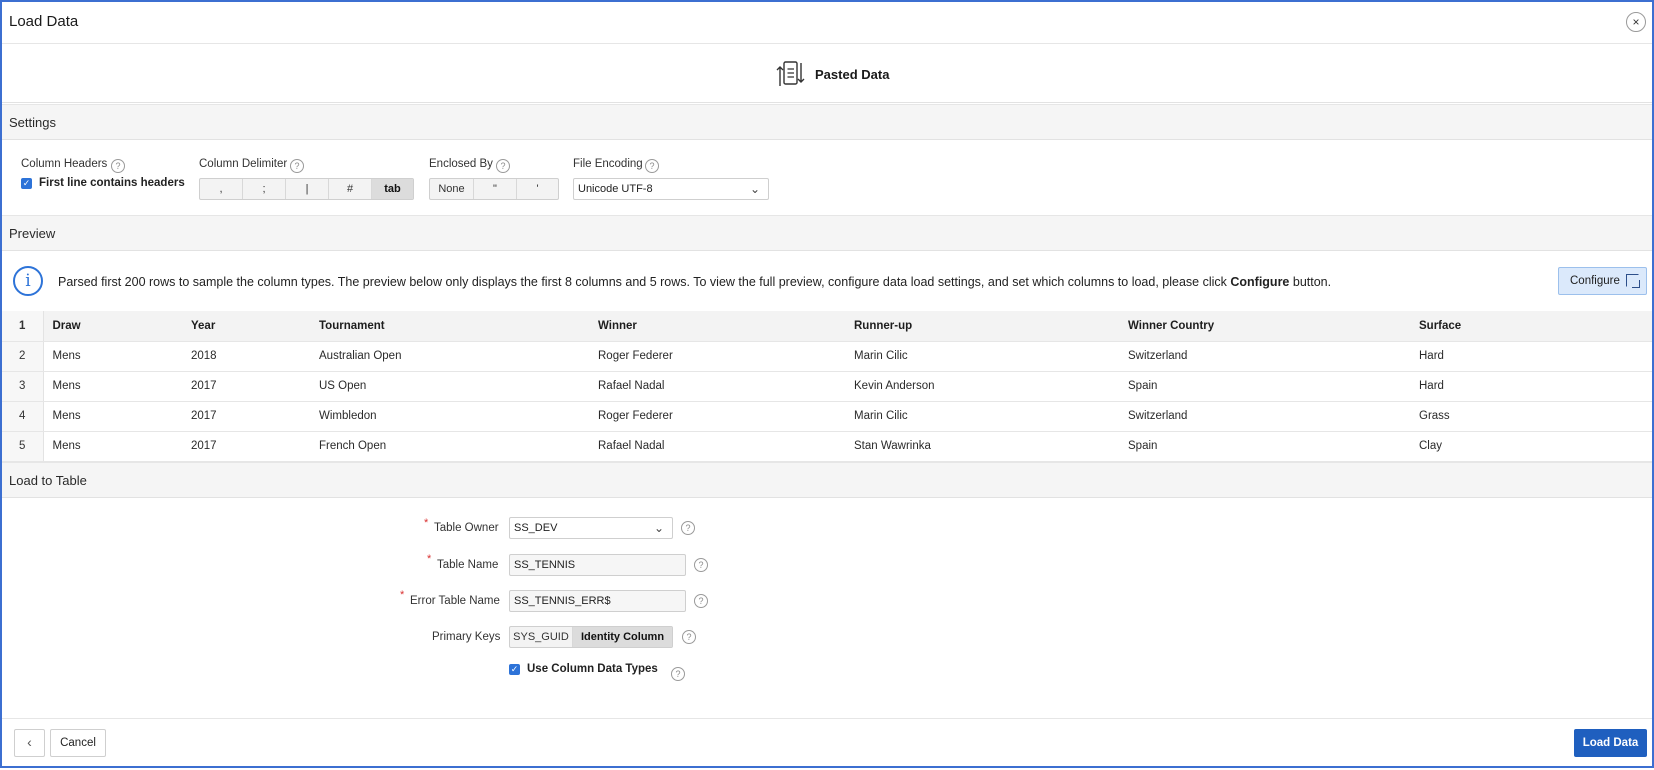  I want to click on source-label: Pasted Data, so click(852, 74).